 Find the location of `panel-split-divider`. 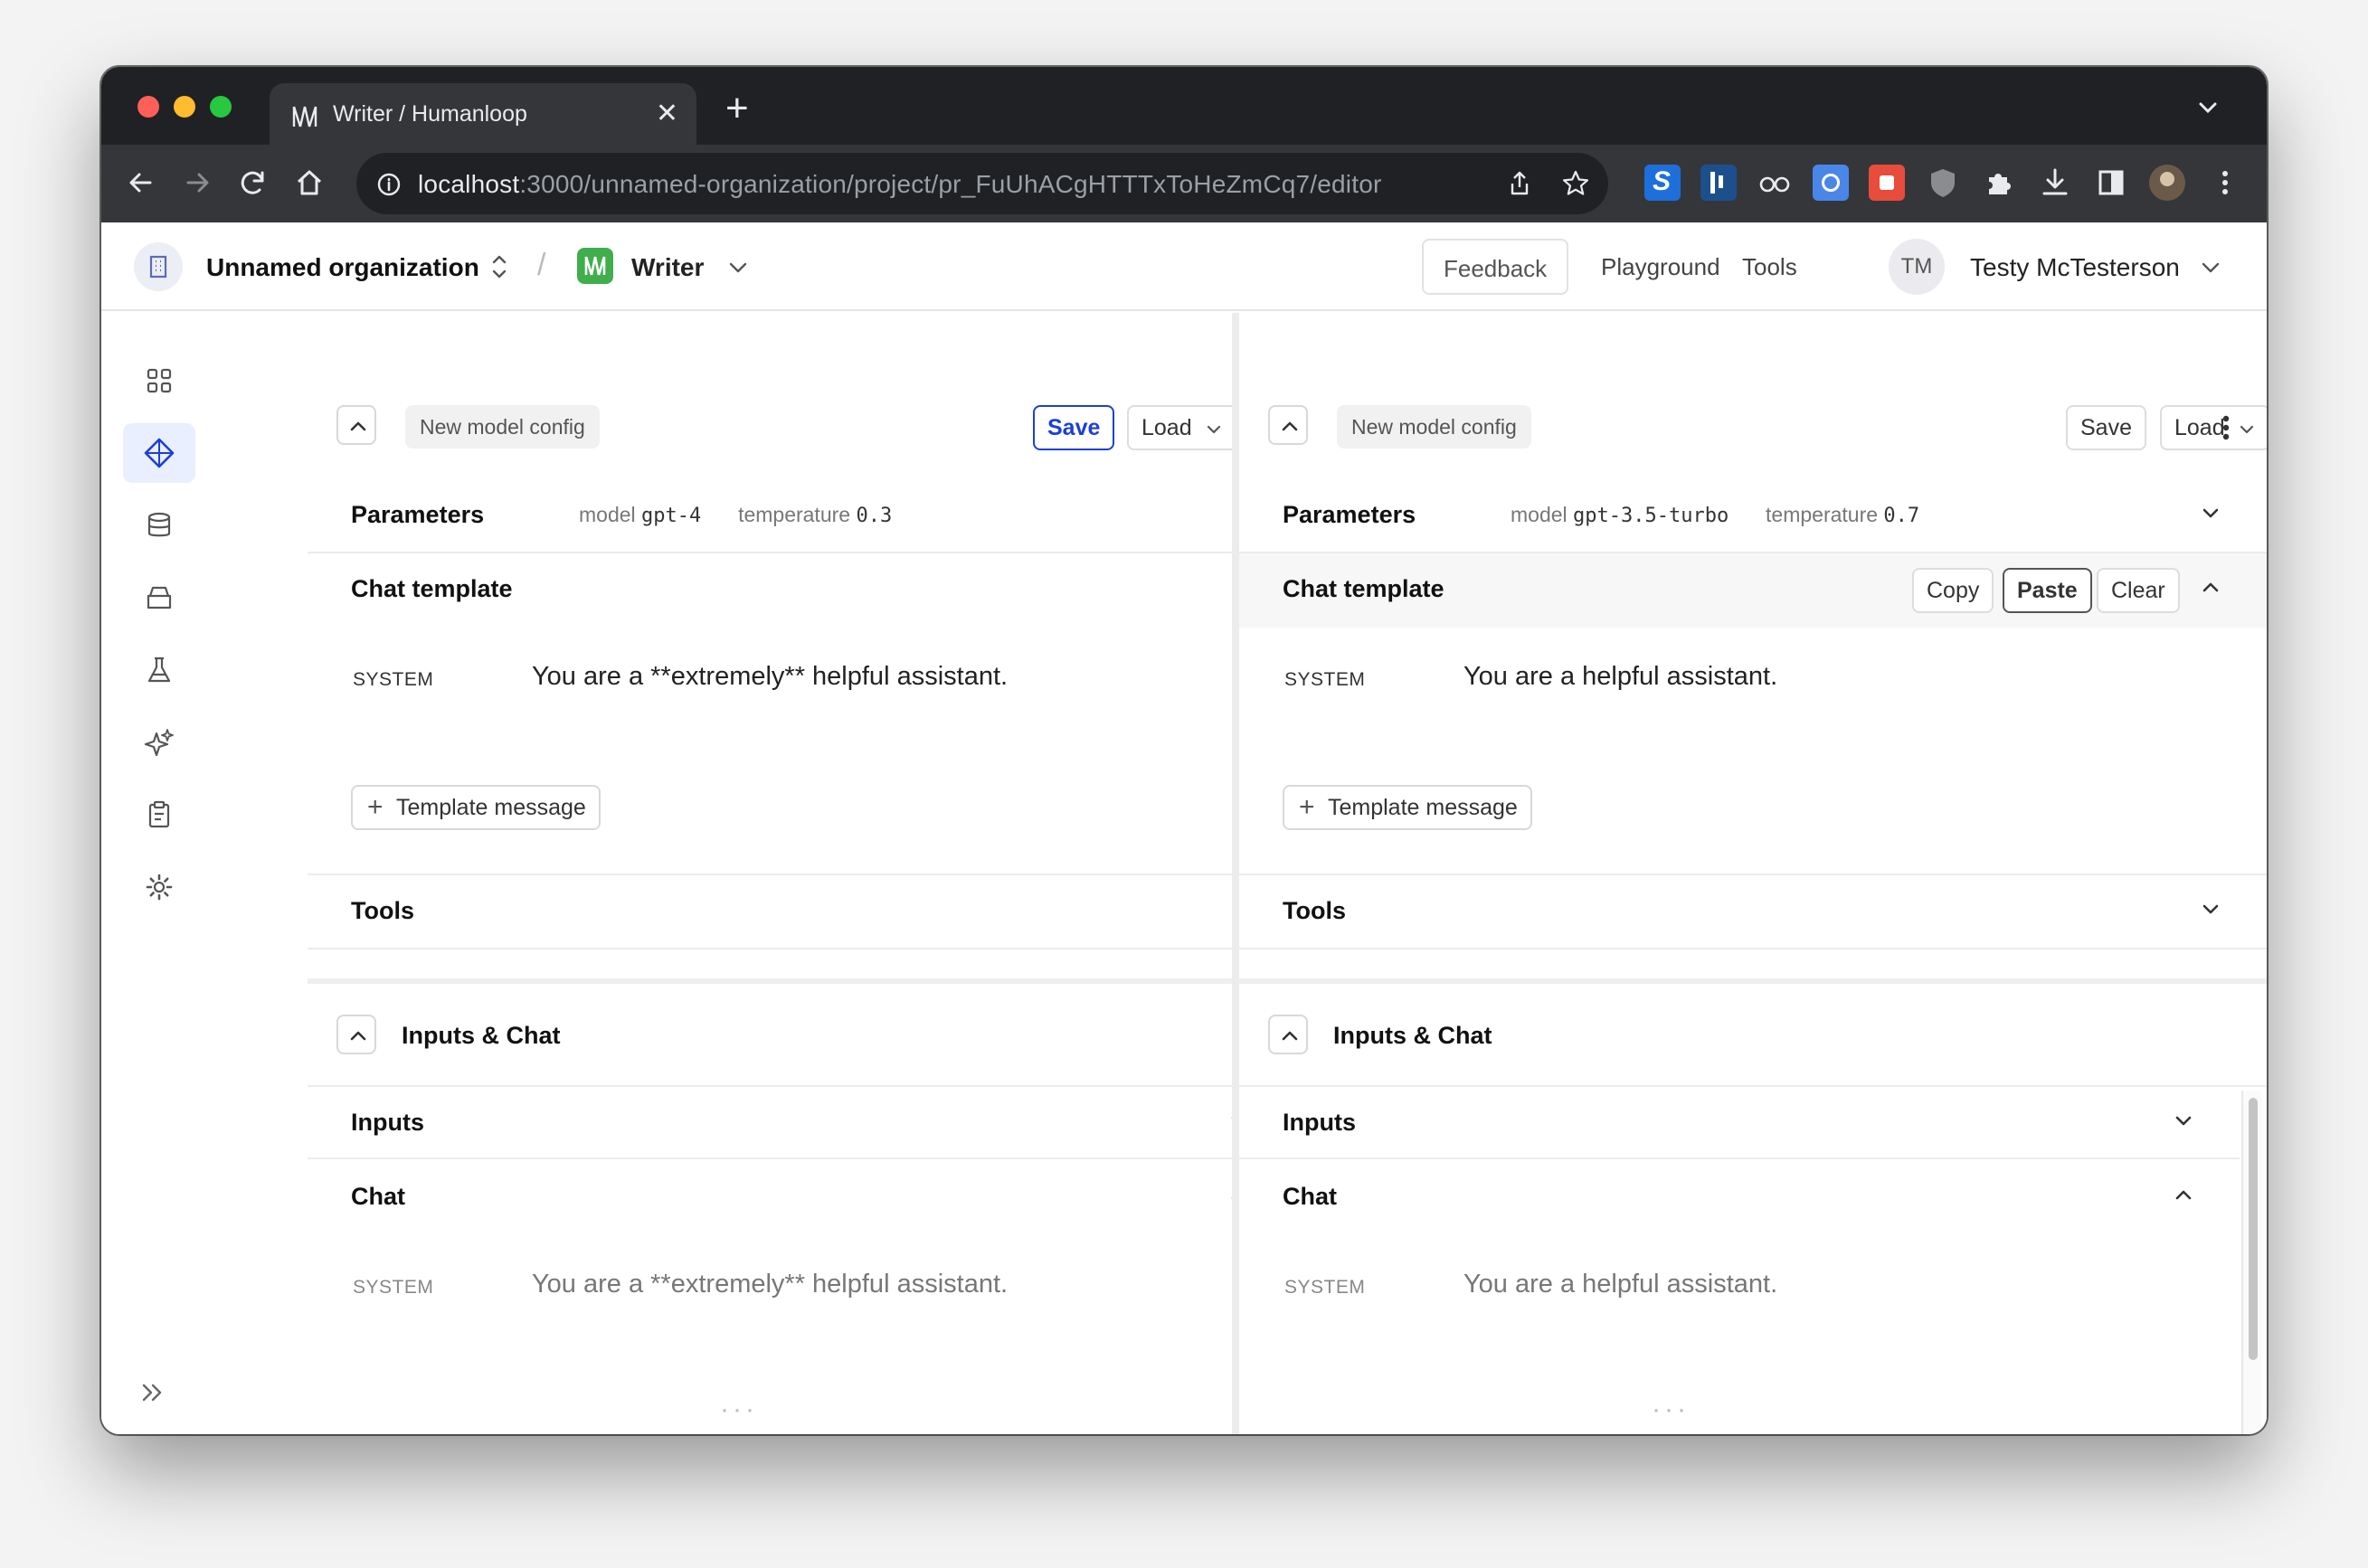

panel-split-divider is located at coordinates (1235, 873).